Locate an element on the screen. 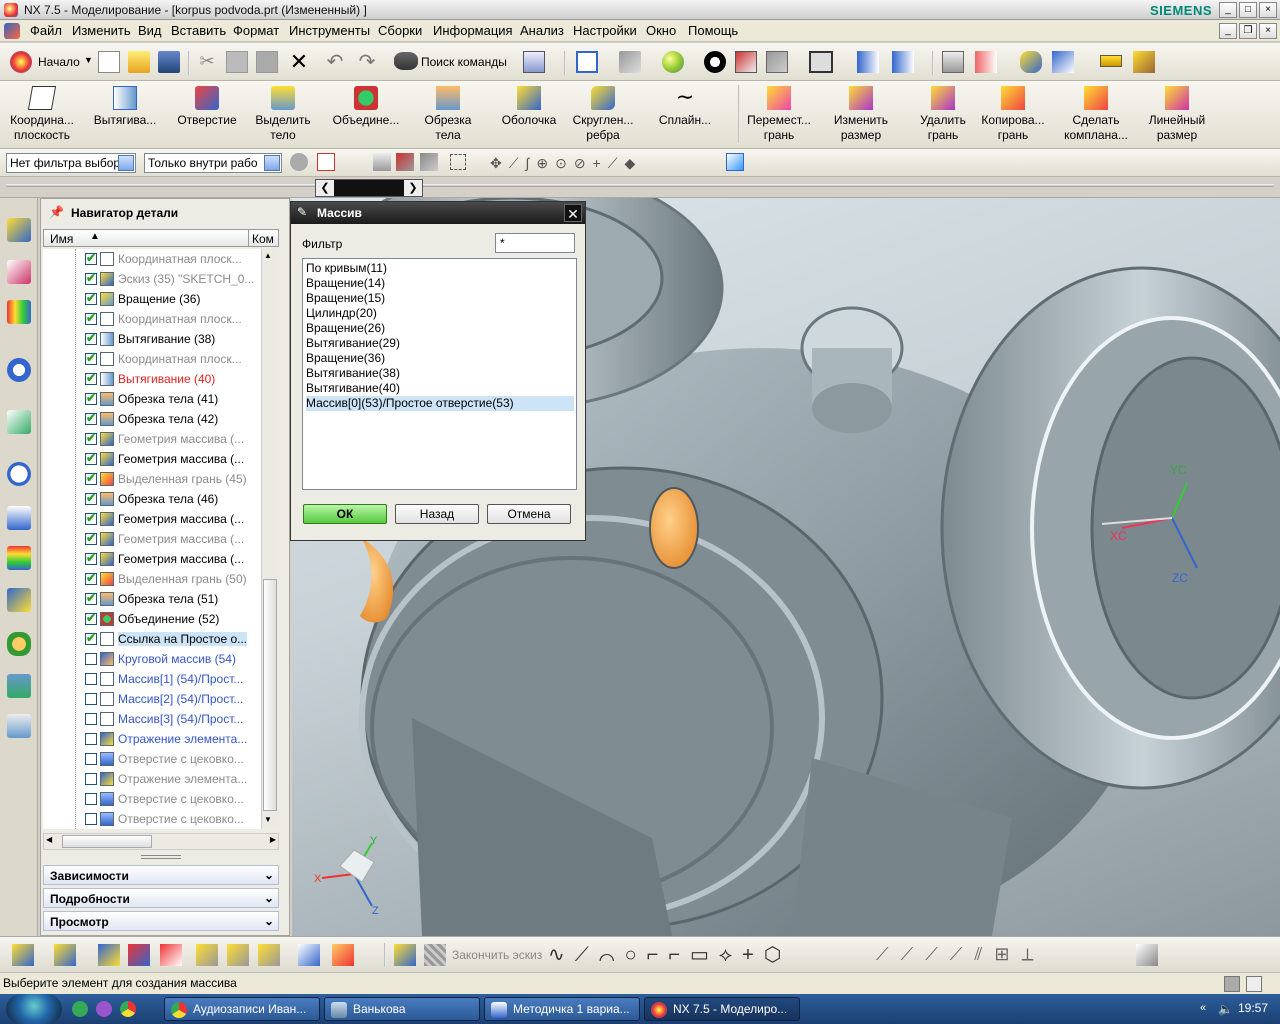  splitter-grip is located at coordinates (161, 857).